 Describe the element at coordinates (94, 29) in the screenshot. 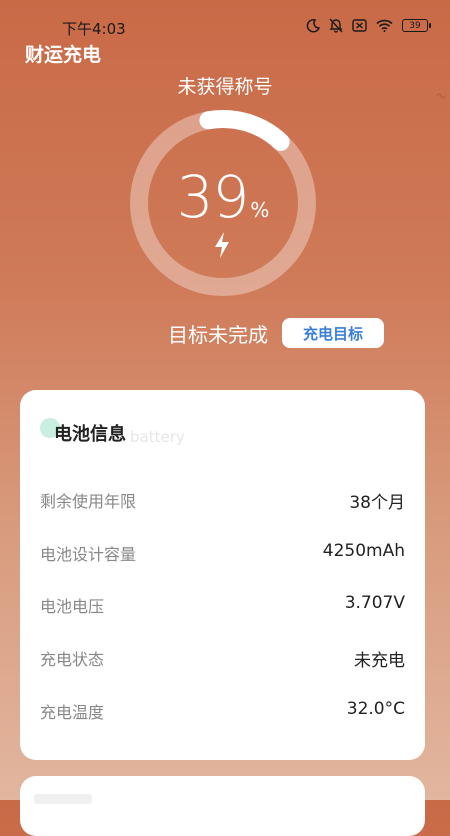

I see `status-time: 下午4:03` at that location.